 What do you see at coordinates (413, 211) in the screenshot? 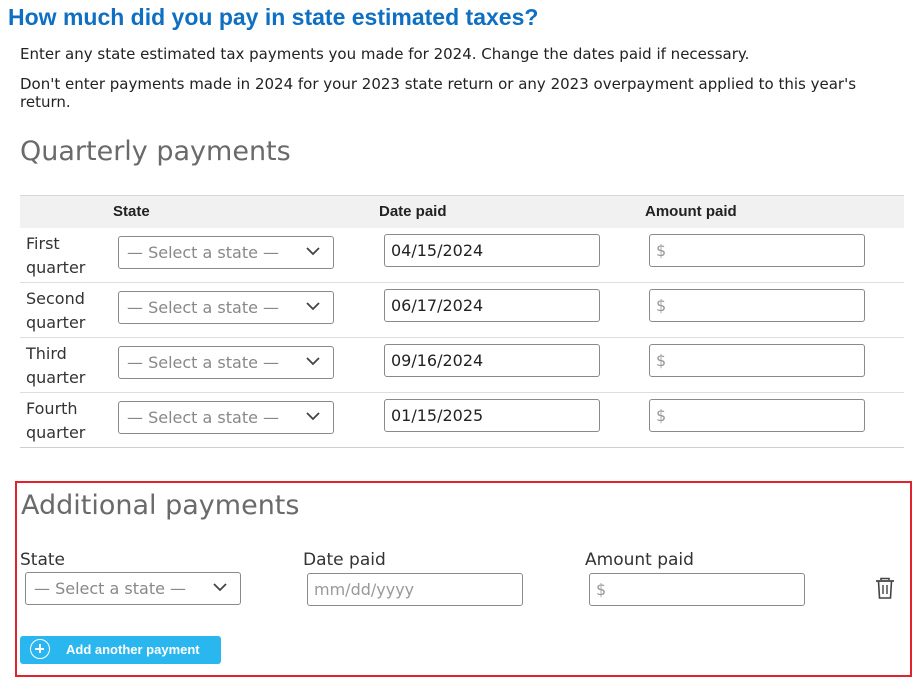
I see `date-column-header: Date paid` at bounding box center [413, 211].